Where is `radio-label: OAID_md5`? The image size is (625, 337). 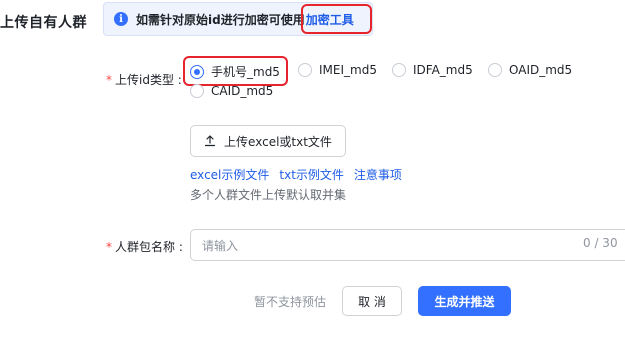 radio-label: OAID_md5 is located at coordinates (541, 70).